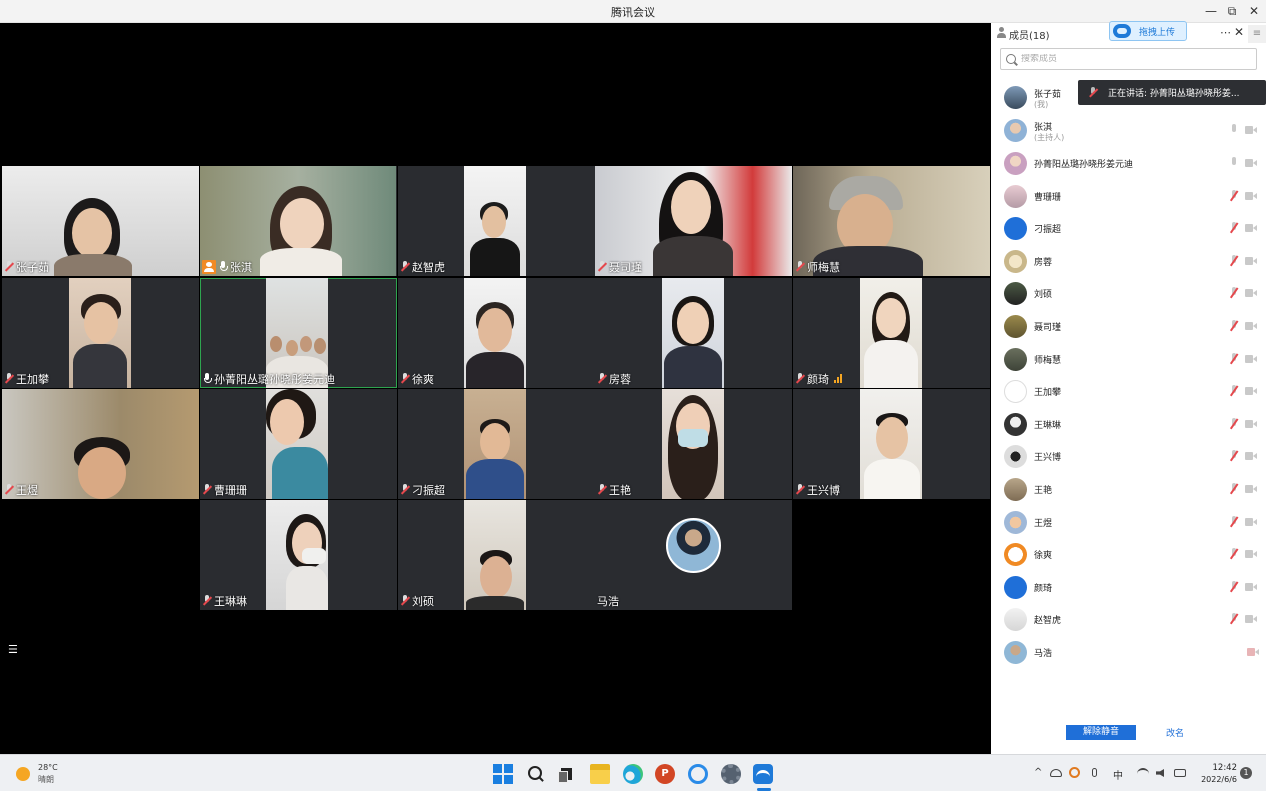 This screenshot has height=791, width=1266. Describe the element at coordinates (566, 774) in the screenshot. I see `task-view-icon` at that location.